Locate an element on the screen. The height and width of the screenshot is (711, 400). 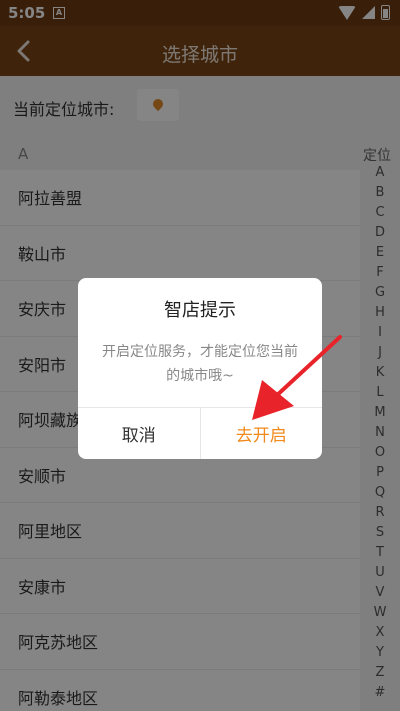
dialog-button-row: 取消 去开启 is located at coordinates (200, 433).